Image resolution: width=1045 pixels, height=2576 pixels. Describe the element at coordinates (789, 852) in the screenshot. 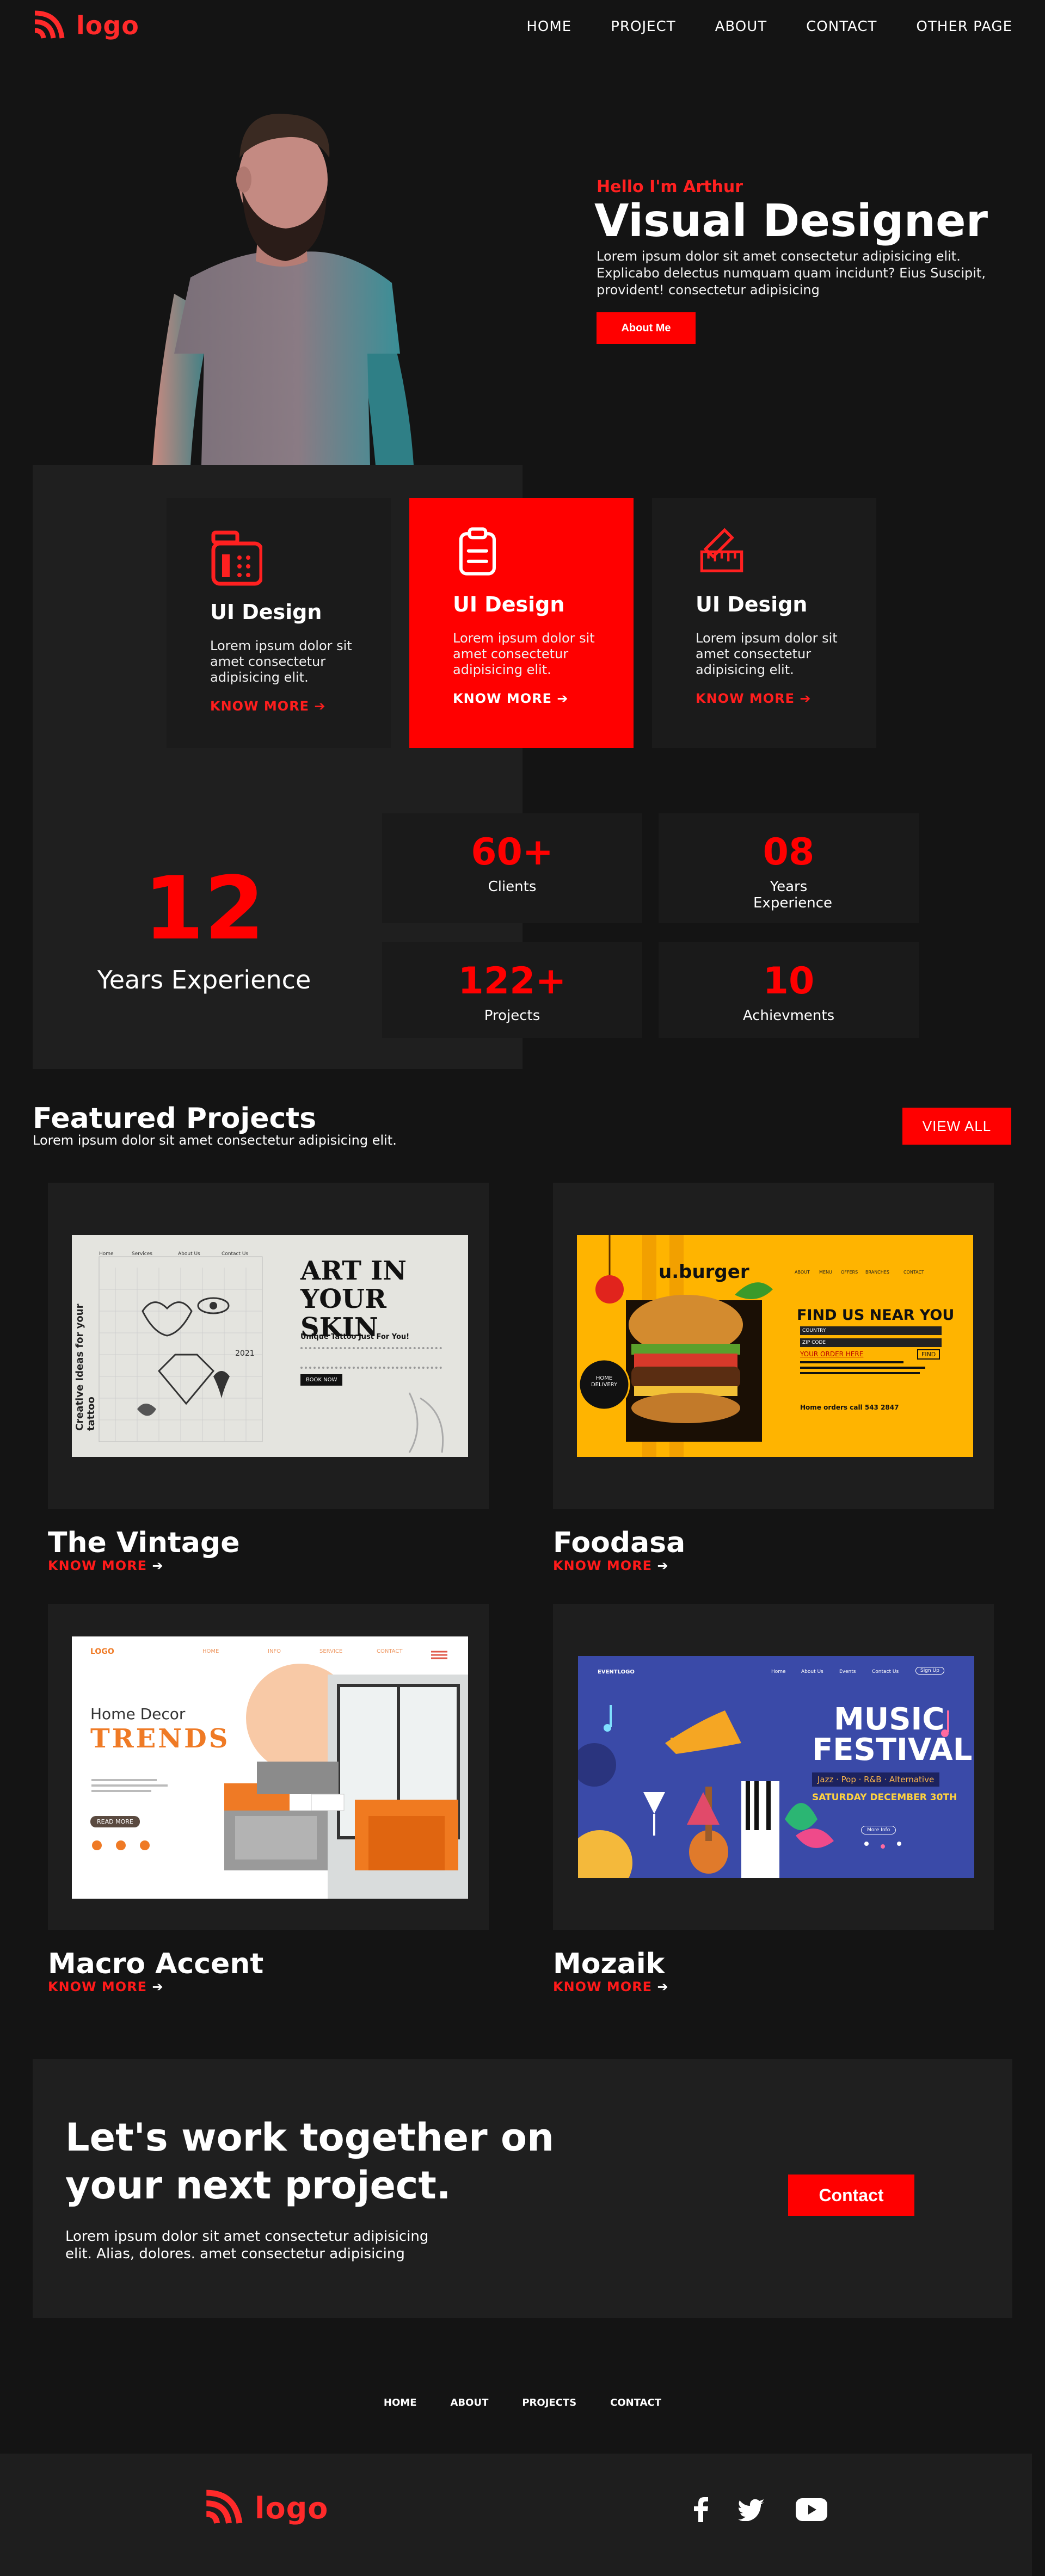

I see `stat-value: 08` at that location.